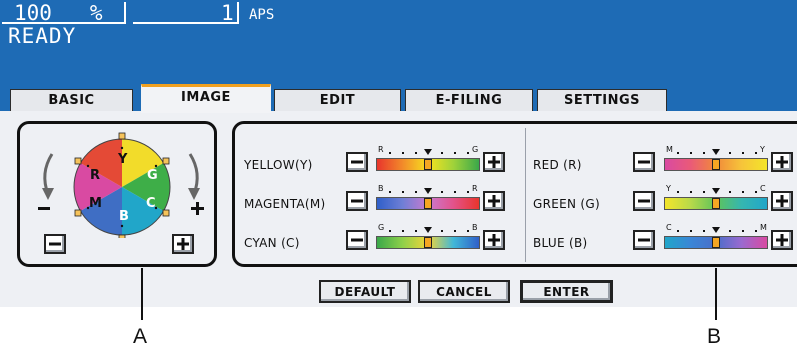 The height and width of the screenshot is (354, 797). What do you see at coordinates (644, 201) in the screenshot?
I see `decrease-green-button` at bounding box center [644, 201].